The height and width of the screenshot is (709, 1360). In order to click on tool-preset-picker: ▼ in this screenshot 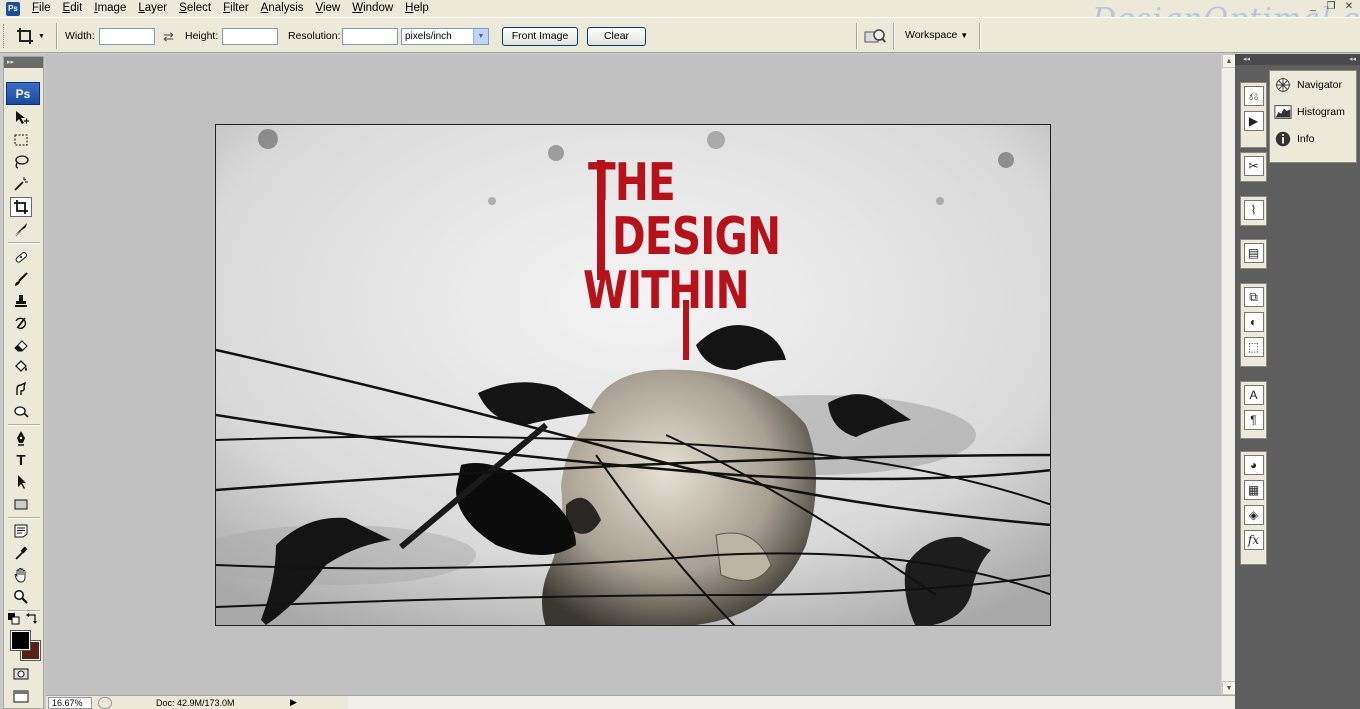, I will do `click(33, 36)`.